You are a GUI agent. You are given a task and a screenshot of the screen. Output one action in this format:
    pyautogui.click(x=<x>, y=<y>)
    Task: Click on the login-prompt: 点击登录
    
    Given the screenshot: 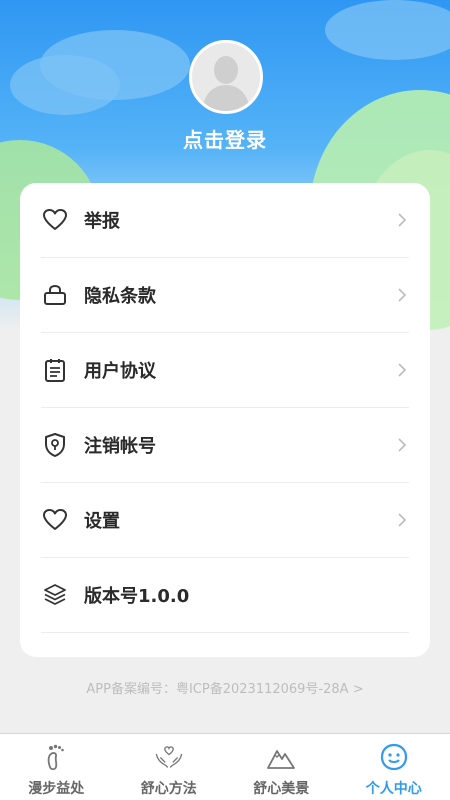 What is the action you would take?
    pyautogui.click(x=225, y=138)
    